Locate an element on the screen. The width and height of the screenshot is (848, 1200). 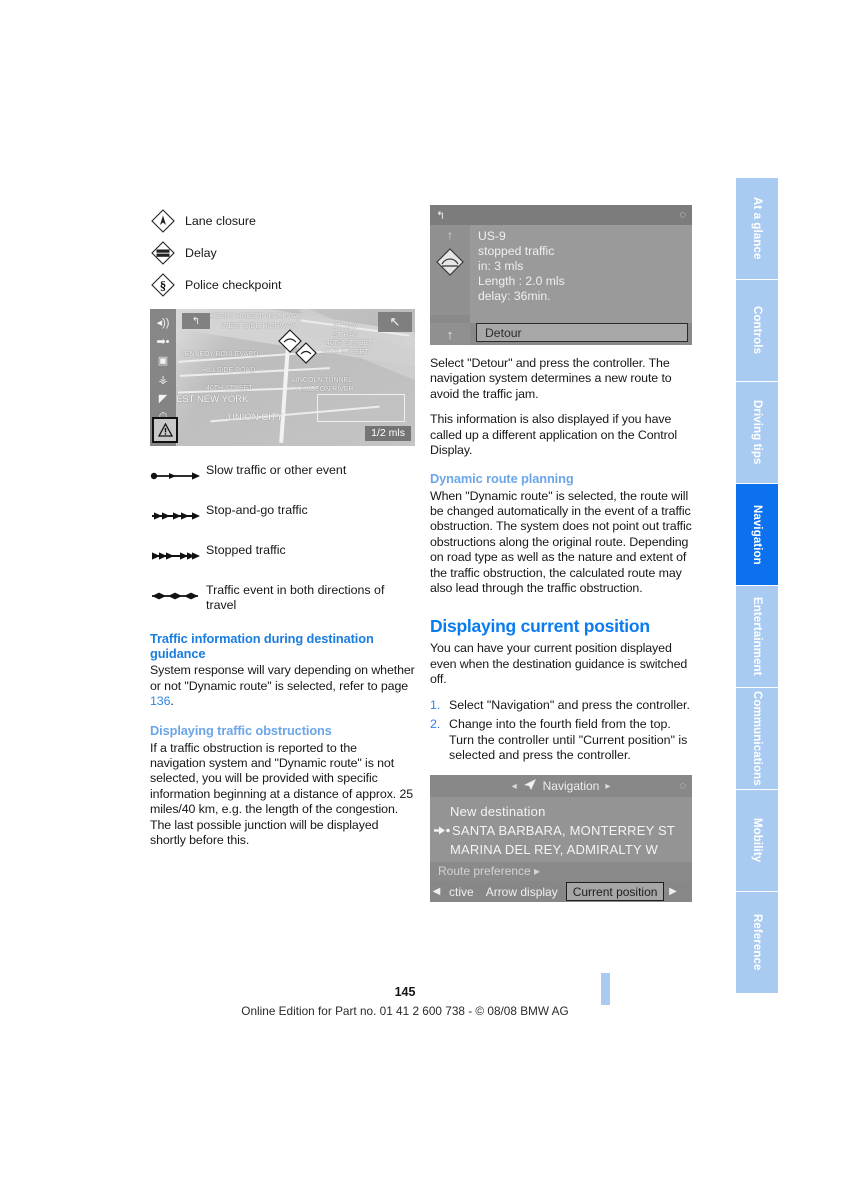
chevron-left-icon: ◂ is located at coordinates (514, 786).